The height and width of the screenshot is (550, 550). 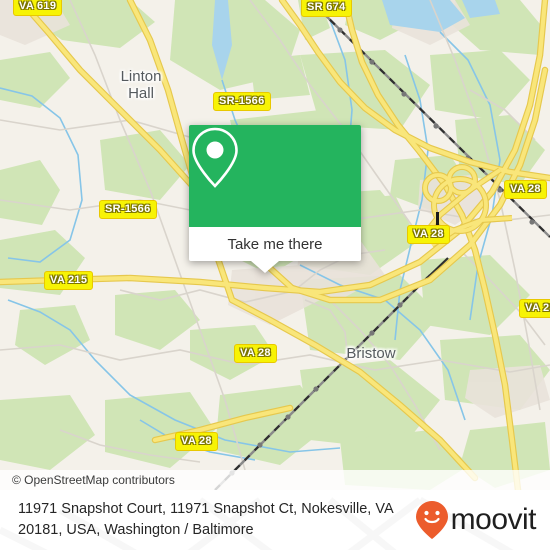 I want to click on take-me-there-label: Take me there, so click(x=275, y=244).